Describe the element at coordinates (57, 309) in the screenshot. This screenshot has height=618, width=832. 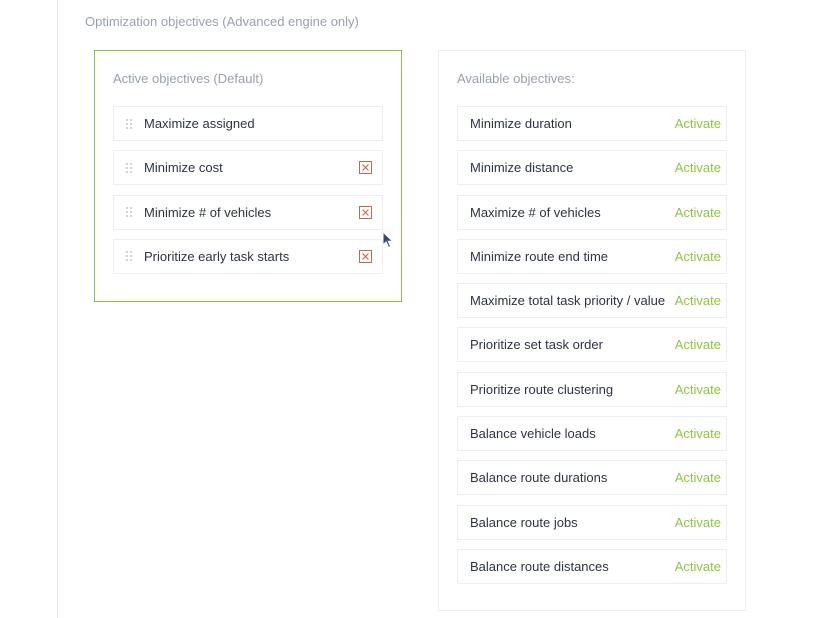
I see `content-left-divider` at that location.